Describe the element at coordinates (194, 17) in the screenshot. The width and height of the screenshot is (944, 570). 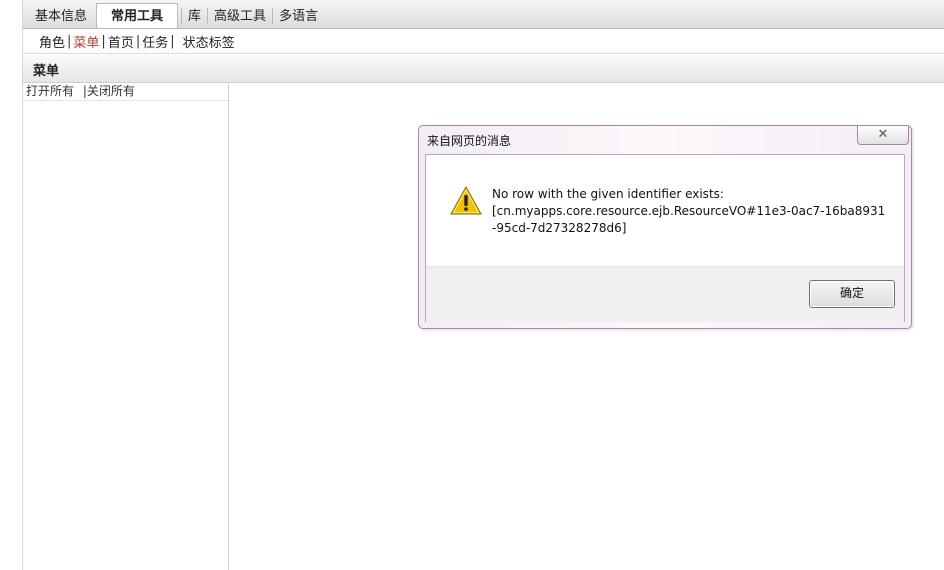
I see `tab-library: 库` at that location.